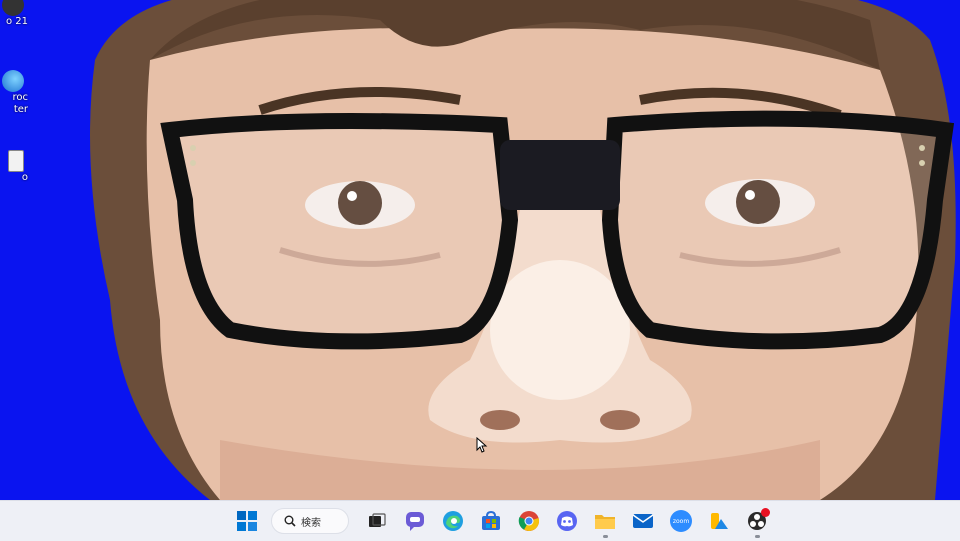 Image resolution: width=960 pixels, height=541 pixels. What do you see at coordinates (16, 21) in the screenshot?
I see `desktop-icon-label: o 21` at bounding box center [16, 21].